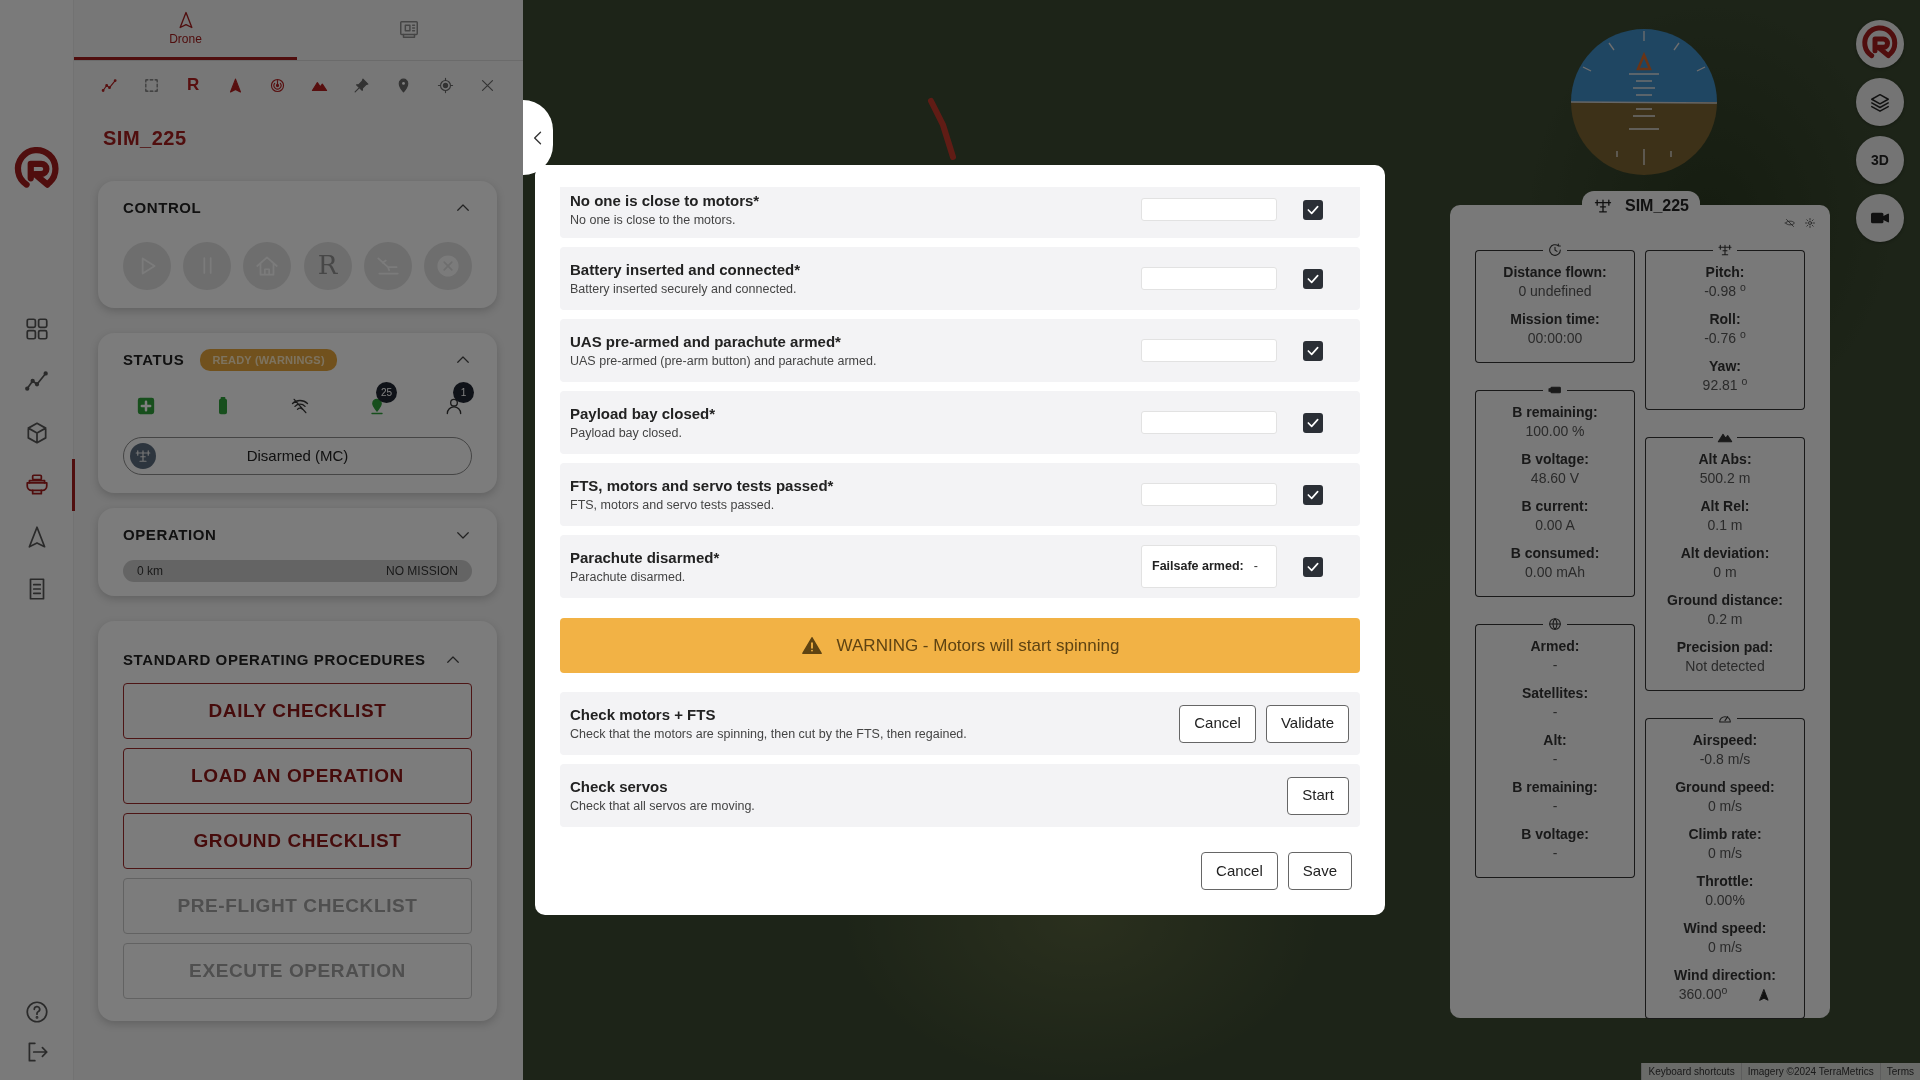  What do you see at coordinates (1555, 740) in the screenshot?
I see `field-label: Alt:` at bounding box center [1555, 740].